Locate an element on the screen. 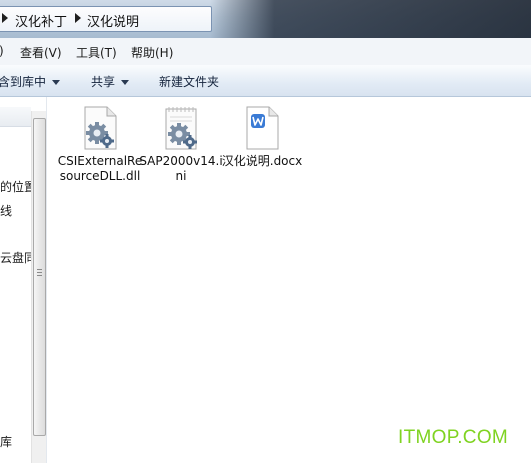  menu-bar: ) 查看(V) 工具(T) 帮助(H) is located at coordinates (265, 52).